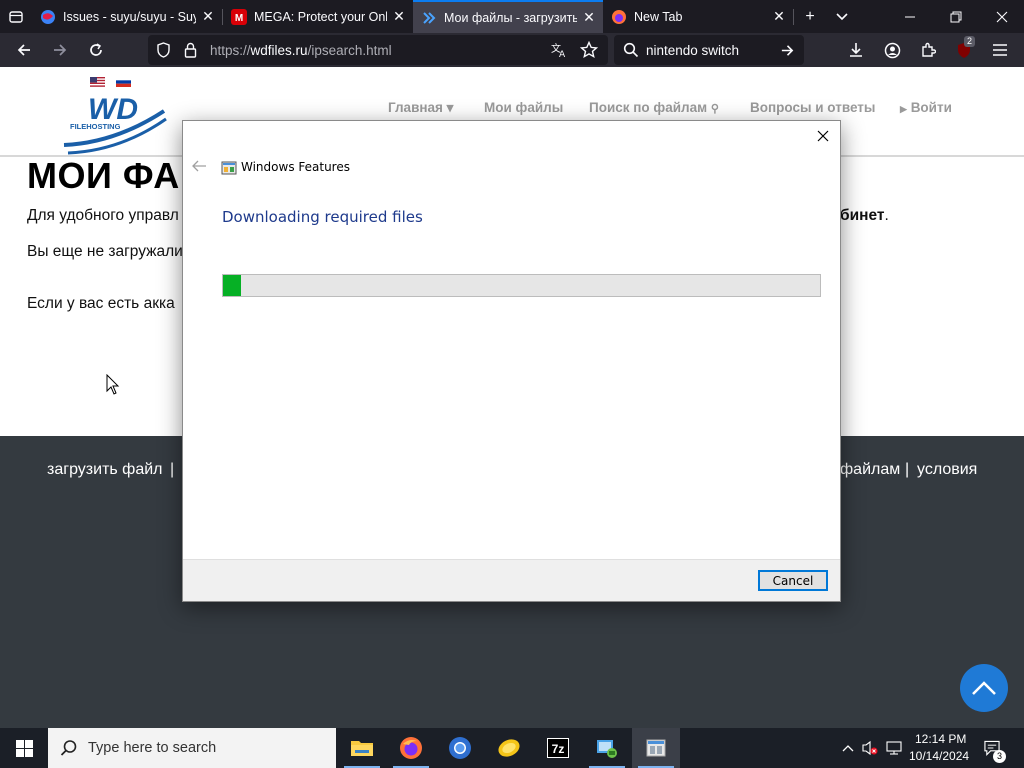 This screenshot has height=768, width=1024. I want to click on plus-icon: +, so click(810, 16).